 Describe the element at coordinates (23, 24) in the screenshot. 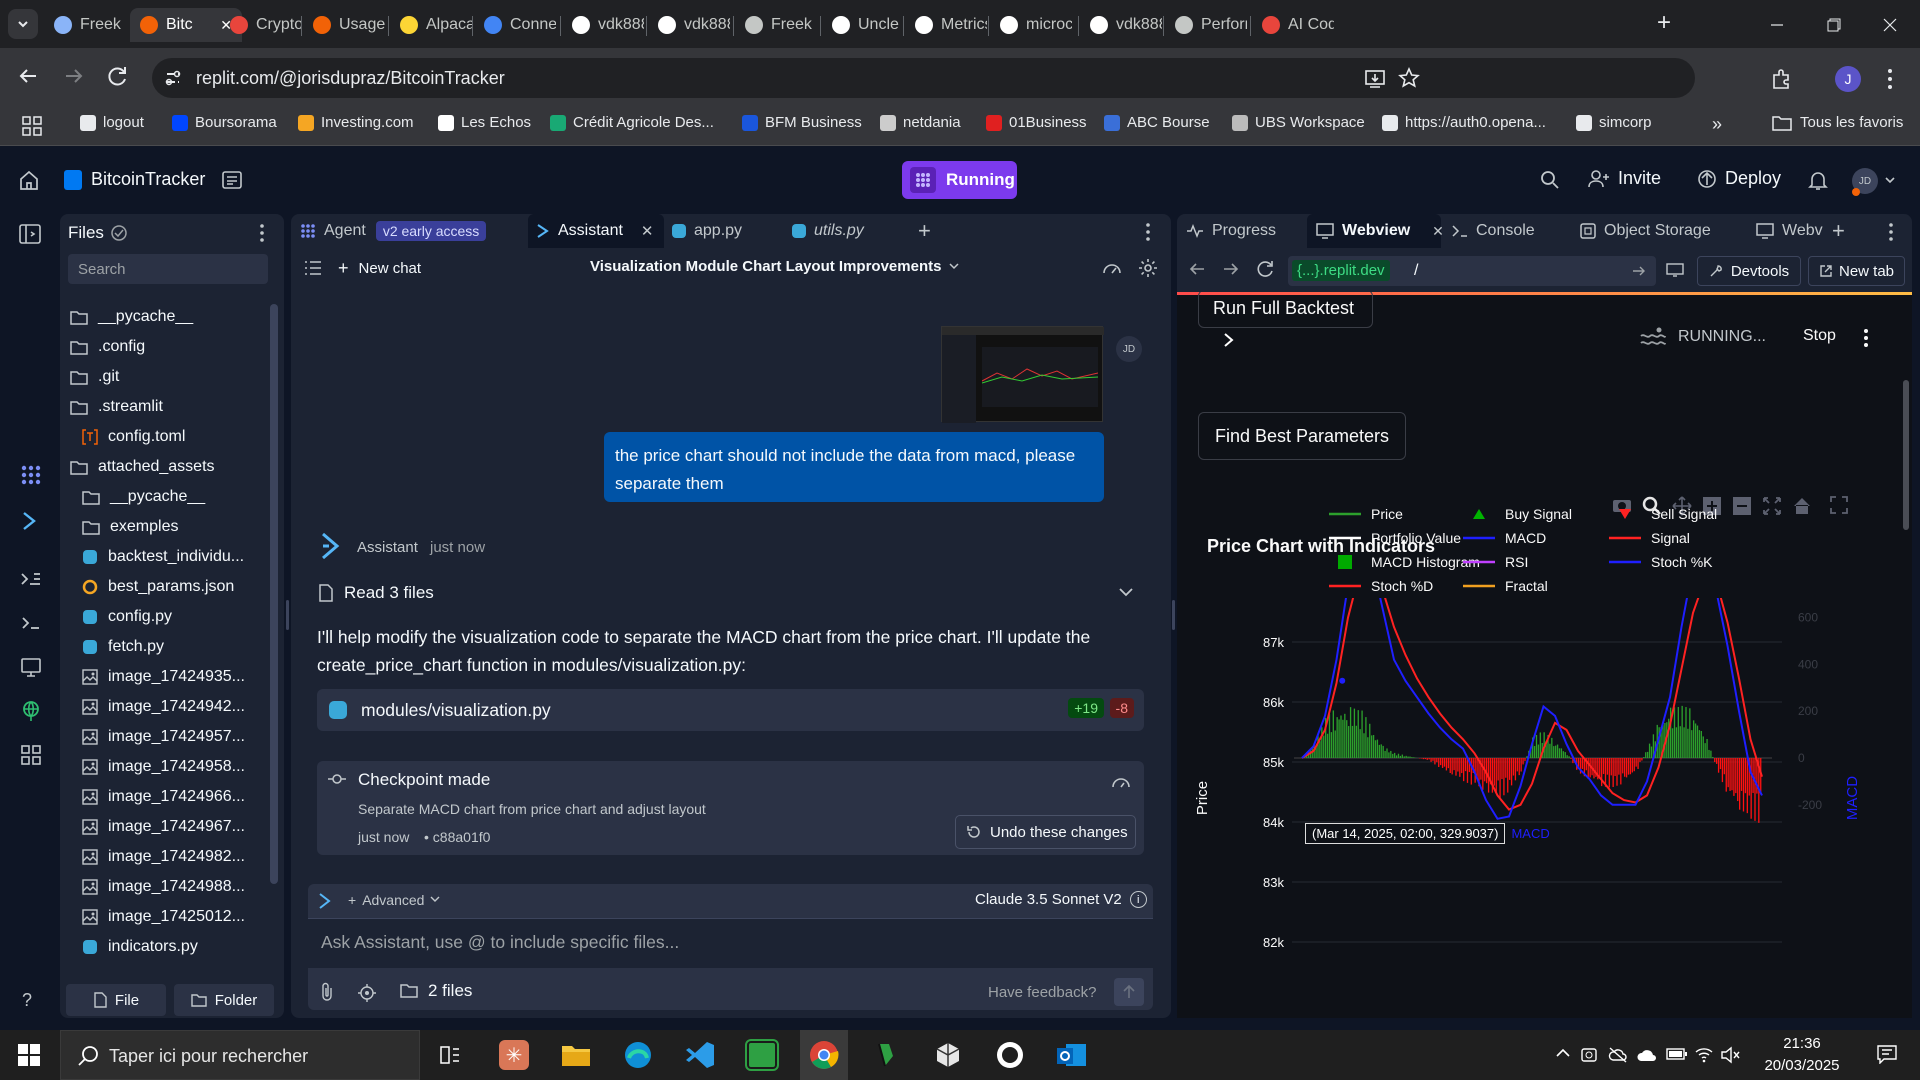

I see `tab-search-button` at that location.